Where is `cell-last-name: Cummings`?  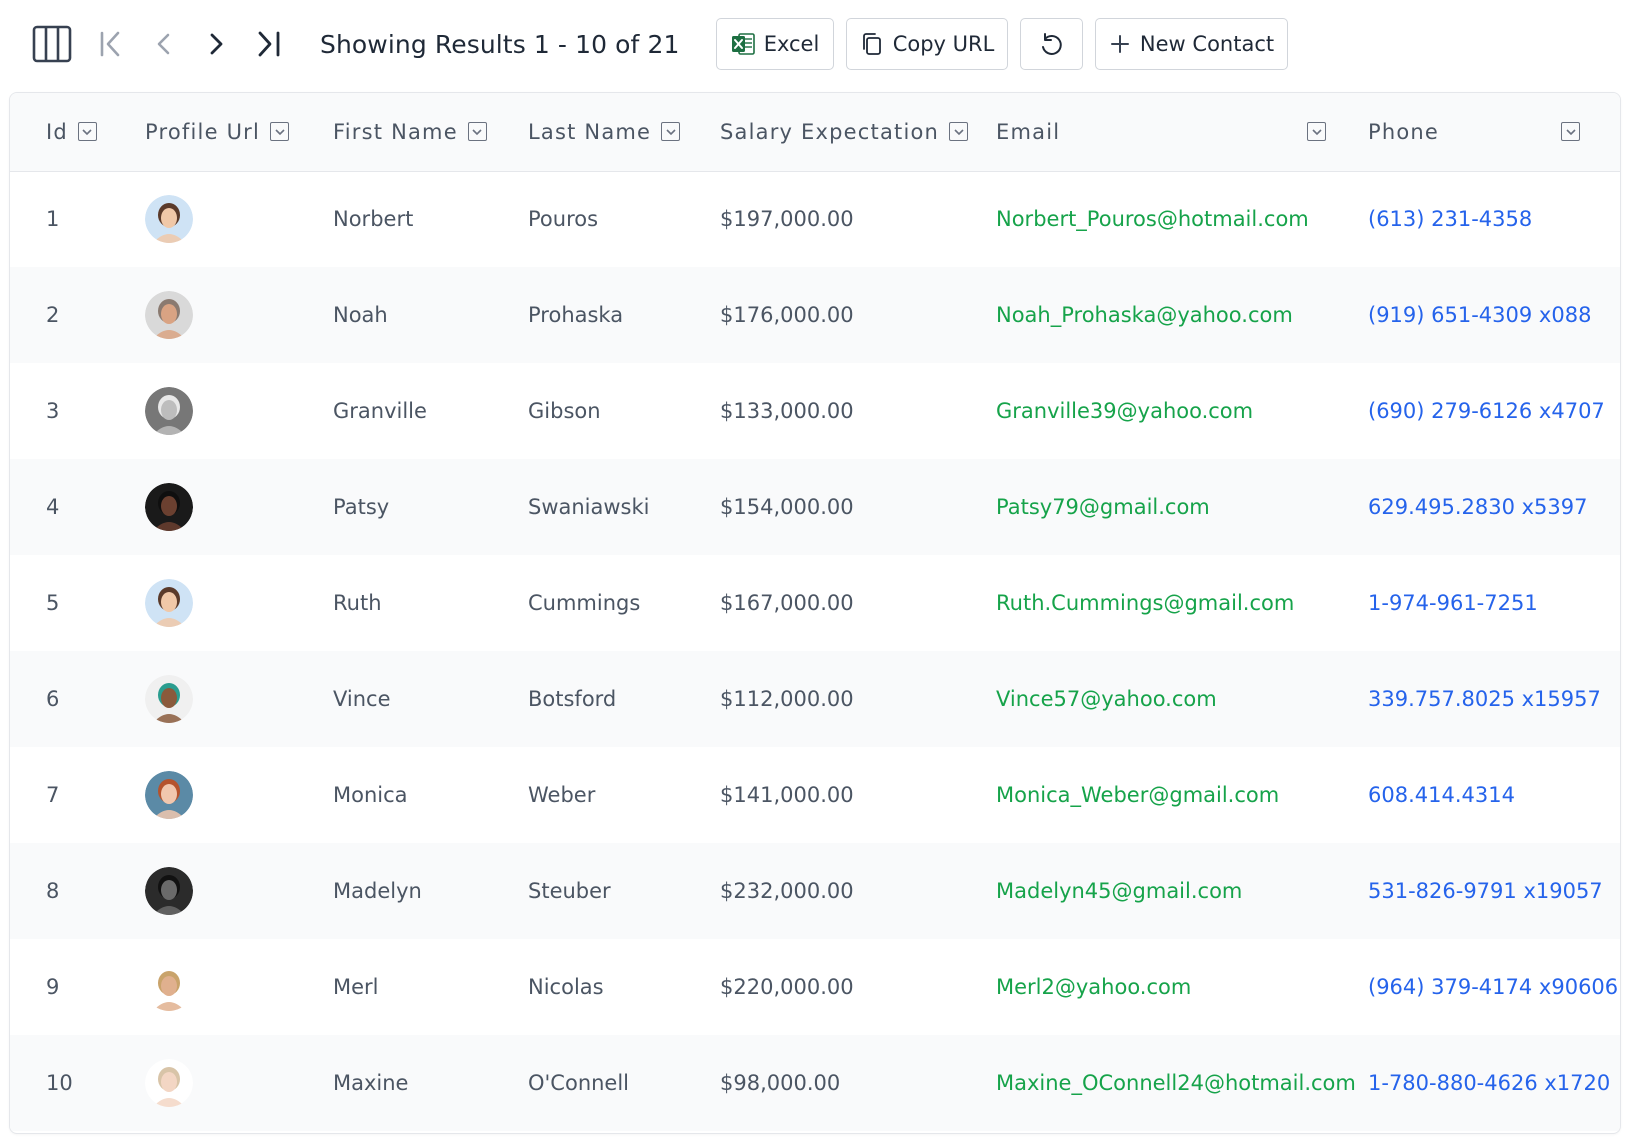 cell-last-name: Cummings is located at coordinates (584, 603).